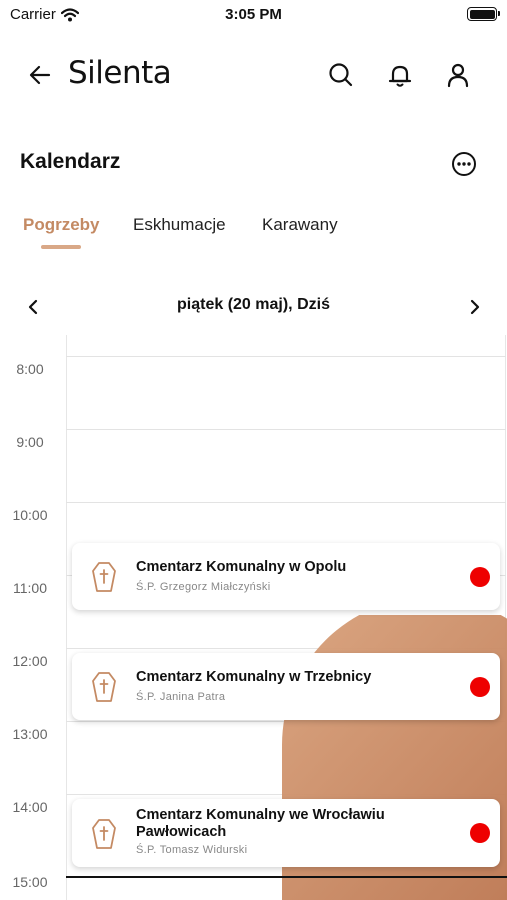  Describe the element at coordinates (253, 304) in the screenshot. I see `current-date: piątek (20 maj), Dziś` at that location.